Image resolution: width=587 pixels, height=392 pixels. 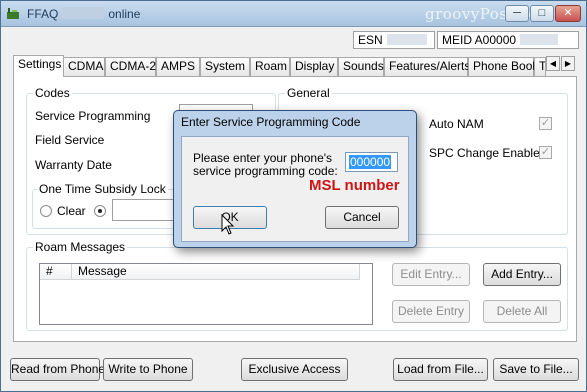 What do you see at coordinates (43, 14) in the screenshot?
I see `window-title-prefix: FFAQ` at bounding box center [43, 14].